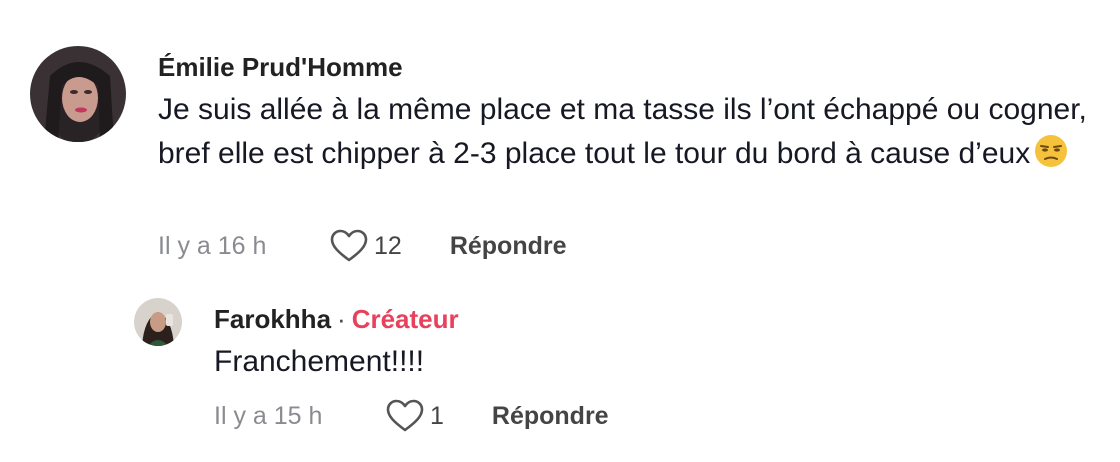 This screenshot has height=462, width=1120. Describe the element at coordinates (212, 245) in the screenshot. I see `comment-timestamp: Il y a 16 h` at that location.